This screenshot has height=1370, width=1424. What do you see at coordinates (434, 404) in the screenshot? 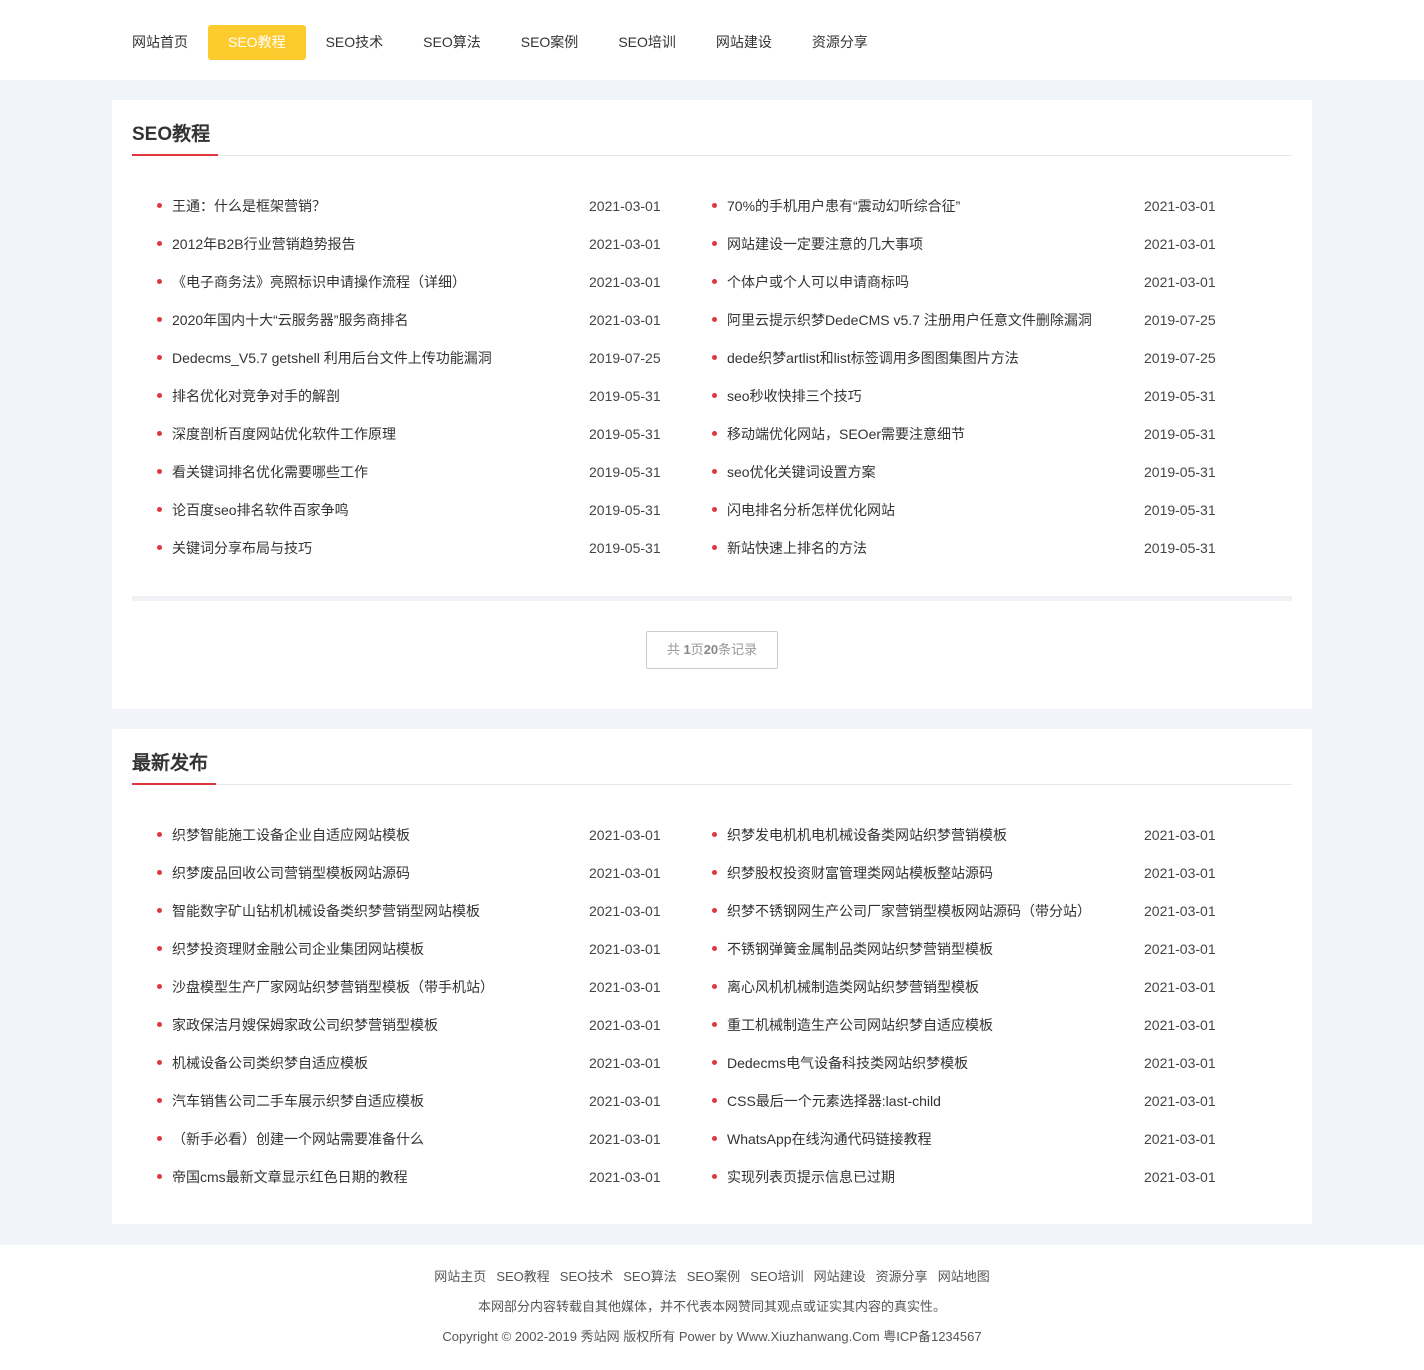
I see `list-item: 排名优化对竞争对手的解剖 2019-05-31` at bounding box center [434, 404].